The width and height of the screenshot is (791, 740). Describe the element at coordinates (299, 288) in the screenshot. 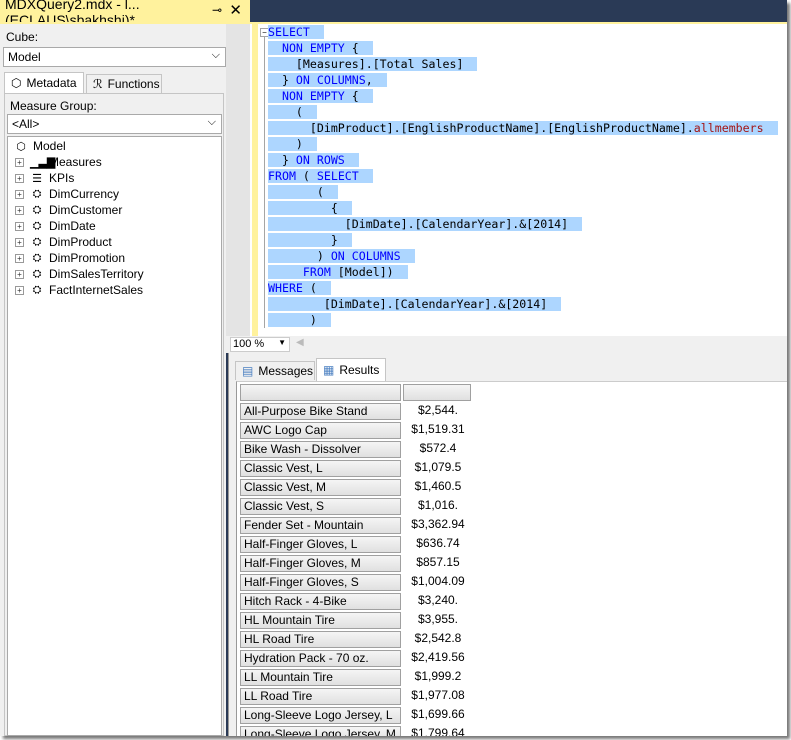

I see `selection: WHERE (` at that location.